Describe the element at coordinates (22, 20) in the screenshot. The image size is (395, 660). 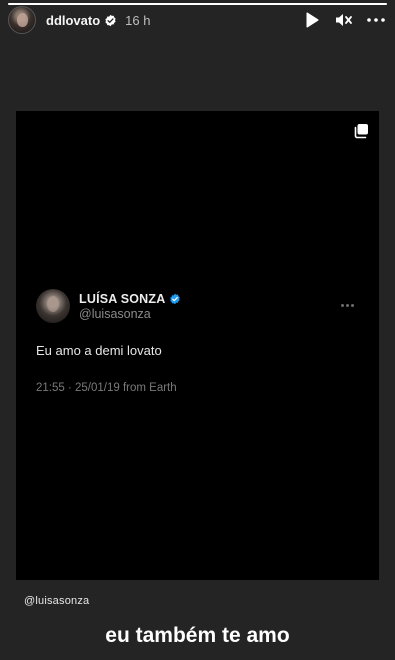
I see `avatar` at that location.